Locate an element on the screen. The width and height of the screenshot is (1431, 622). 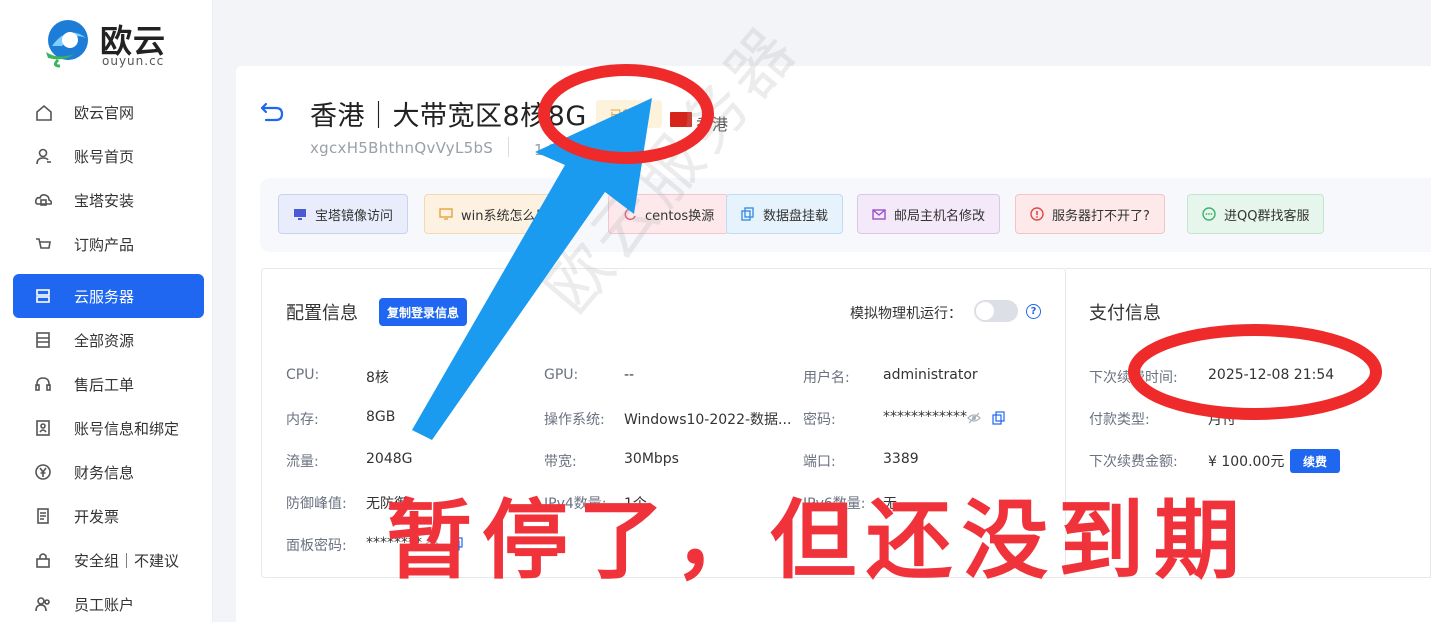
sidebar-item-6: 售后工单 is located at coordinates (106, 384).